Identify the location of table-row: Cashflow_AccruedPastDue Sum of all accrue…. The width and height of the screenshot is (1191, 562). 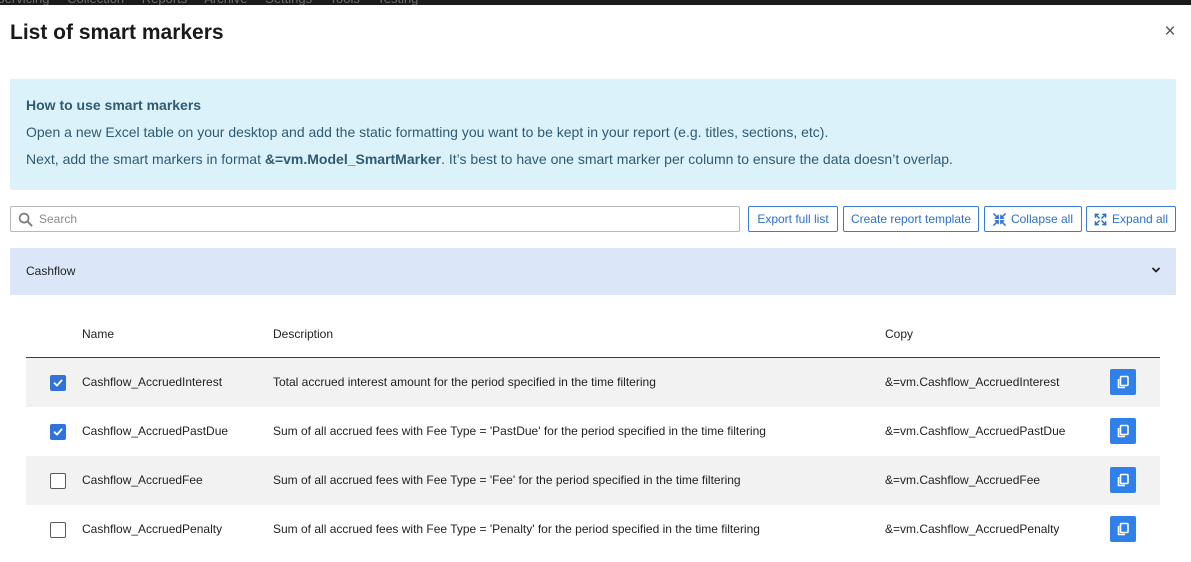
(593, 431).